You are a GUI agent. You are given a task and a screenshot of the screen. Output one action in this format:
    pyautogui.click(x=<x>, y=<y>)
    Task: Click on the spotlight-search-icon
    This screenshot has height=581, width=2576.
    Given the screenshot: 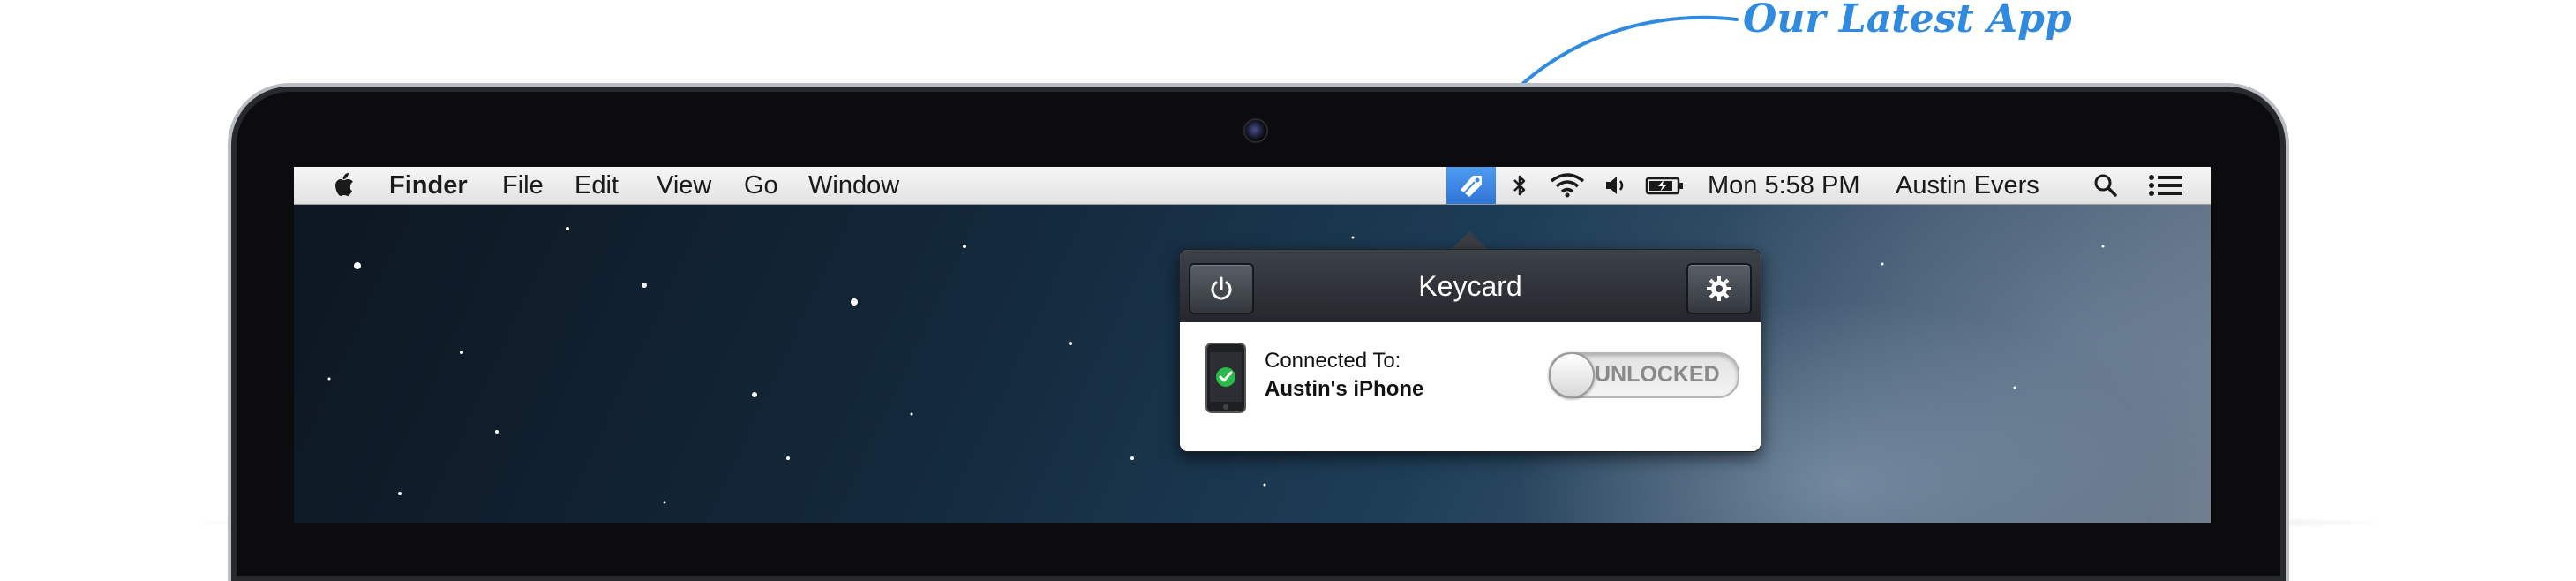 What is the action you would take?
    pyautogui.click(x=2105, y=185)
    